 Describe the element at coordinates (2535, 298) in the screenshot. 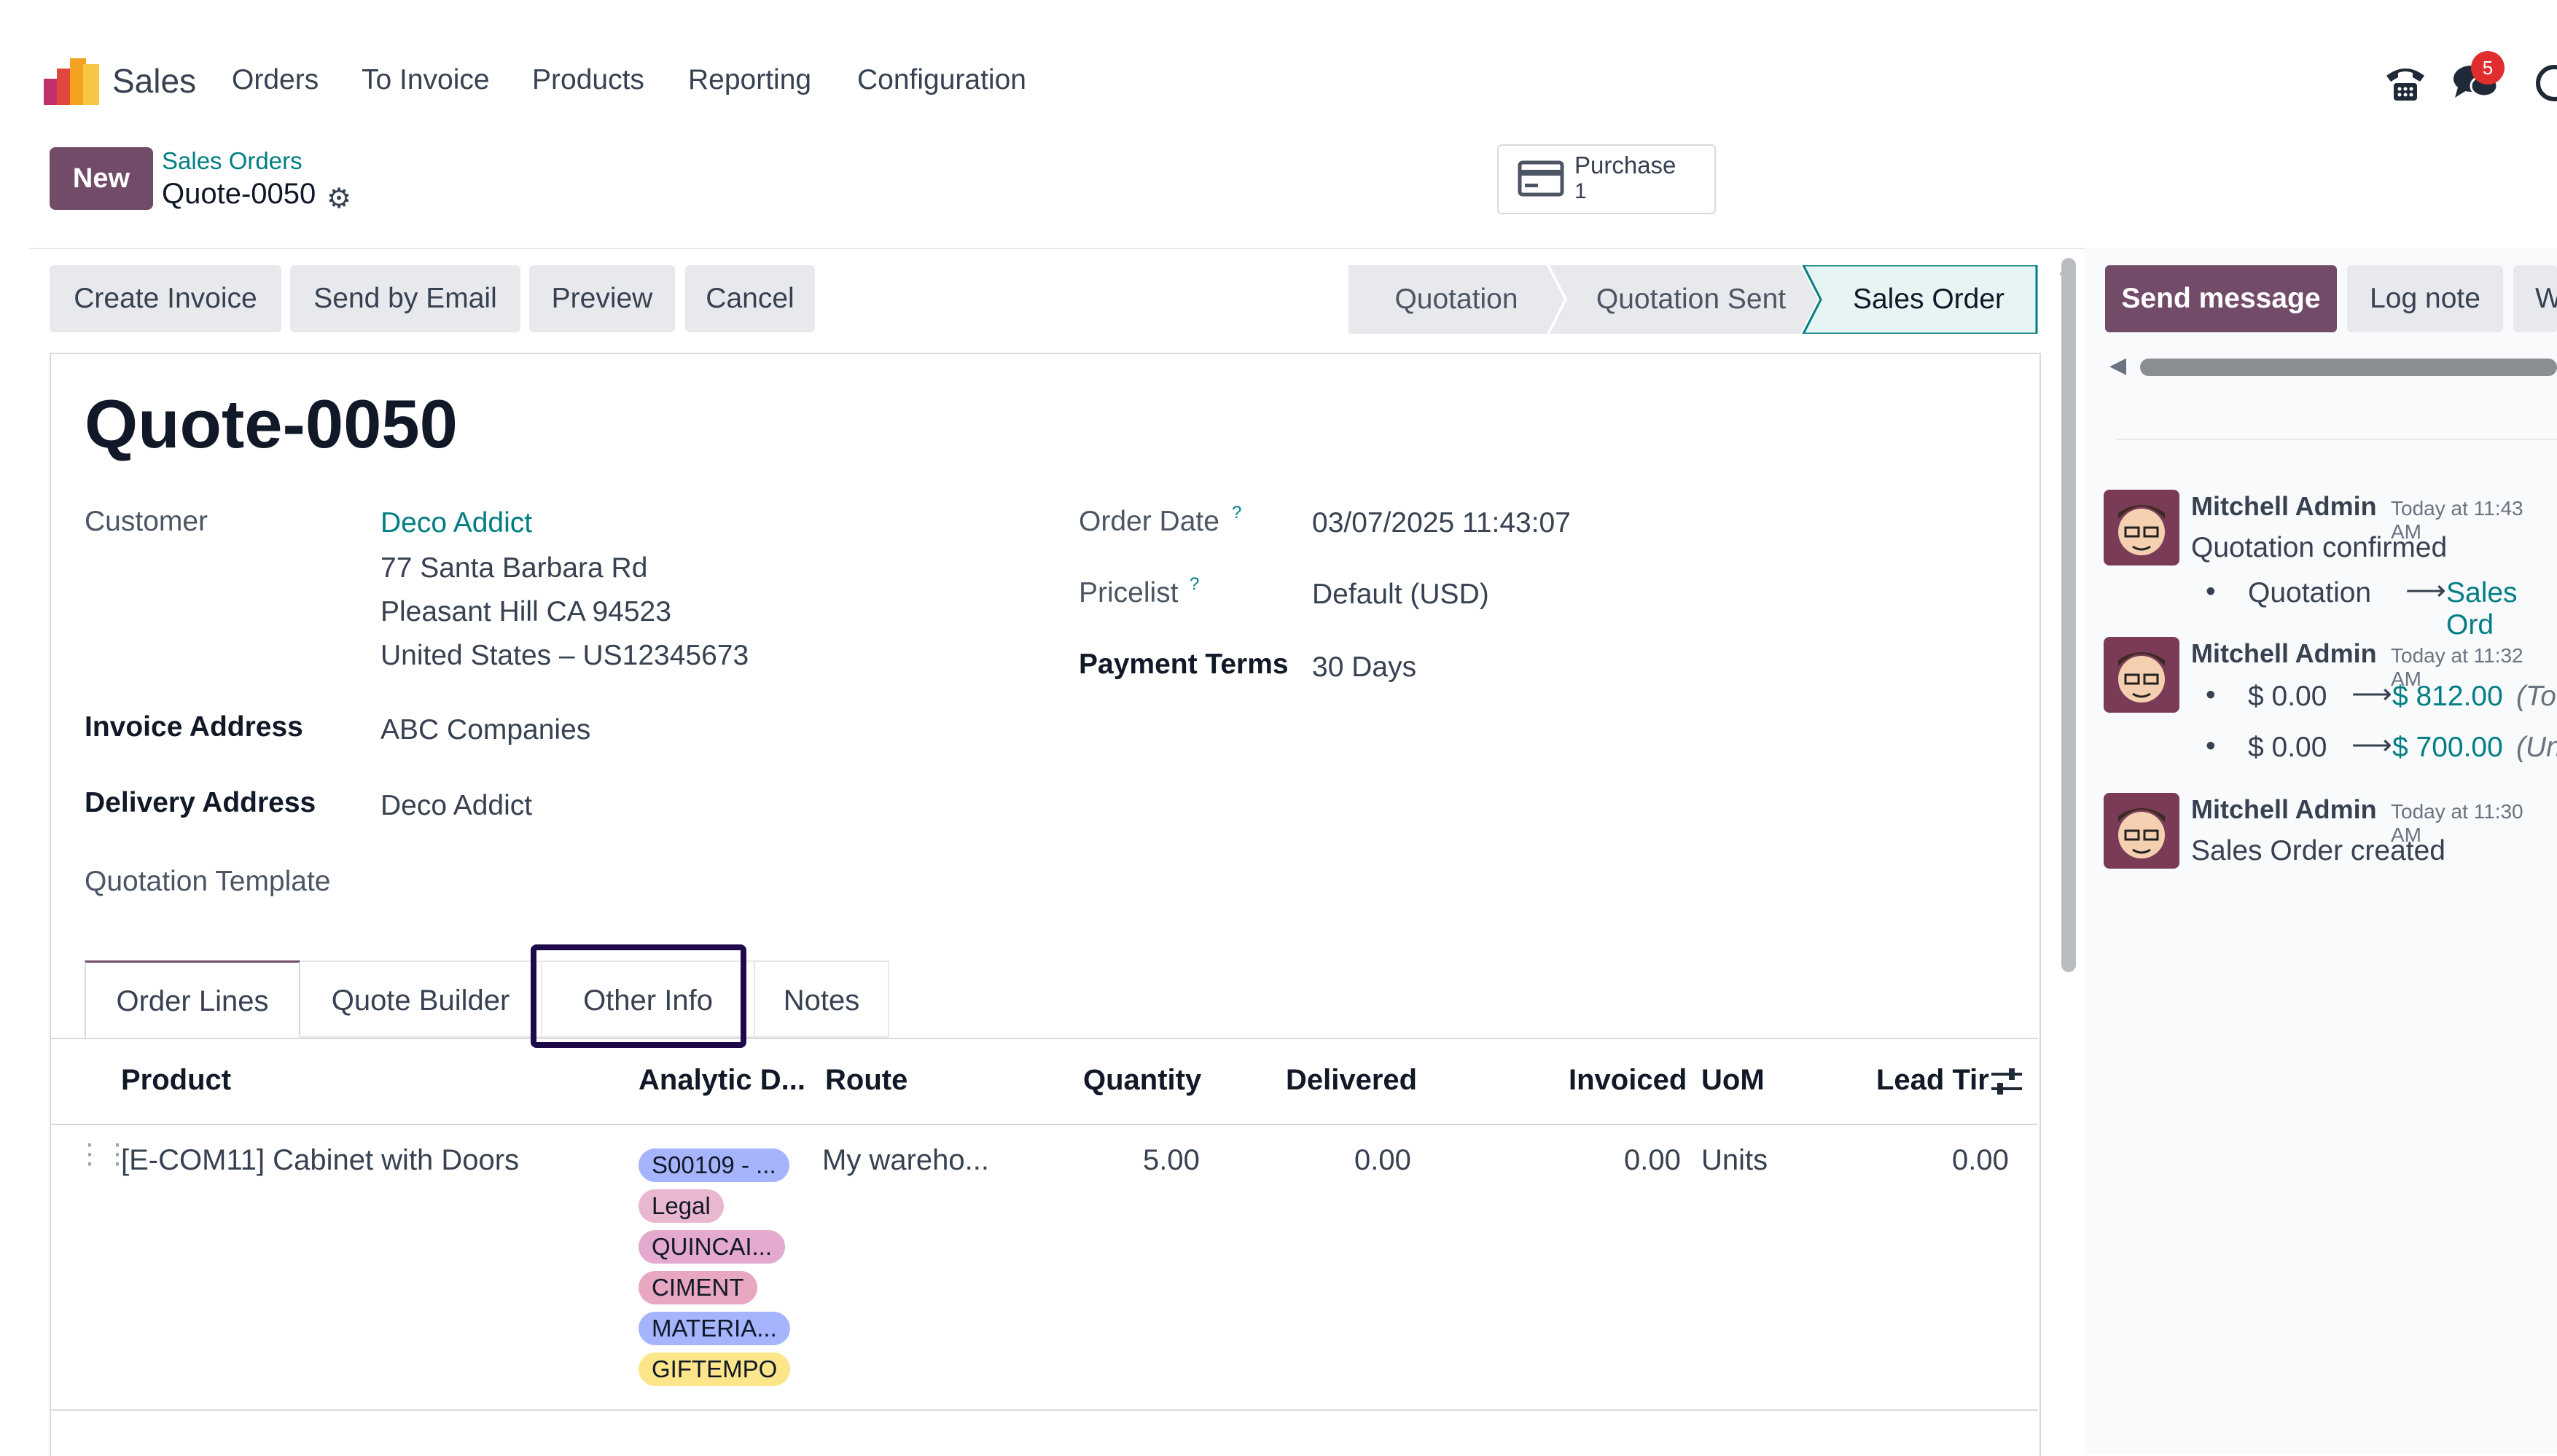

I see `activities-button: W` at that location.